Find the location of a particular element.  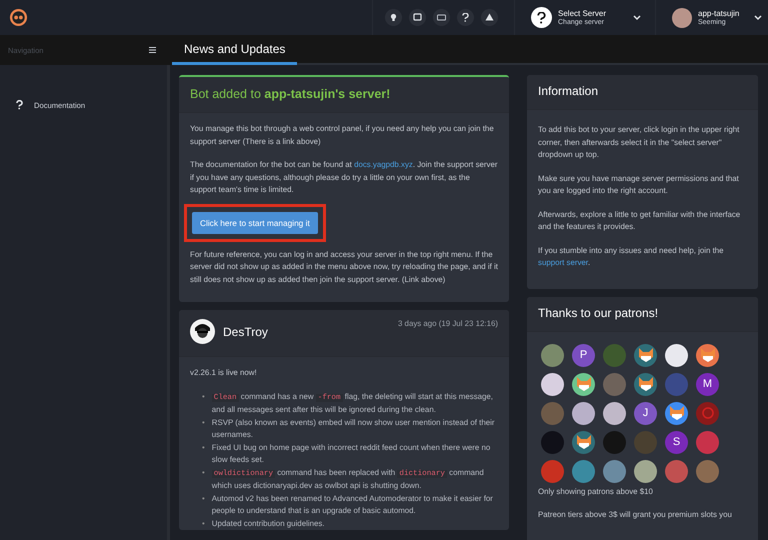

menu-icon is located at coordinates (152, 50).